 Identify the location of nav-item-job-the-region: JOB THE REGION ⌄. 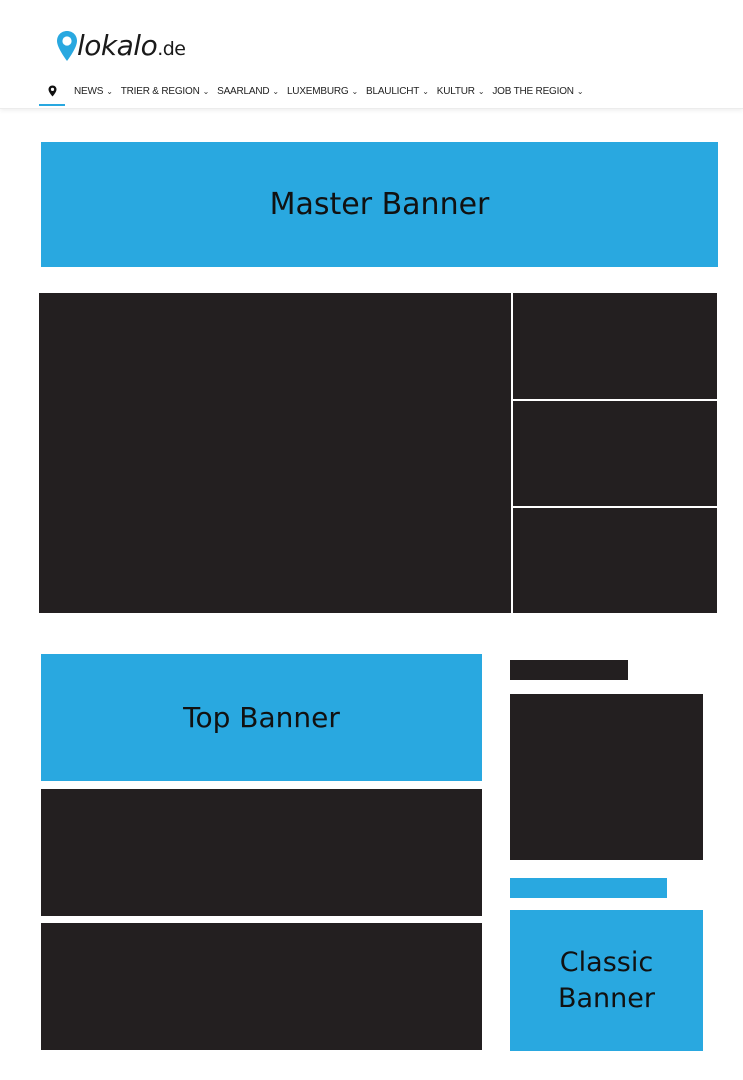
(537, 91).